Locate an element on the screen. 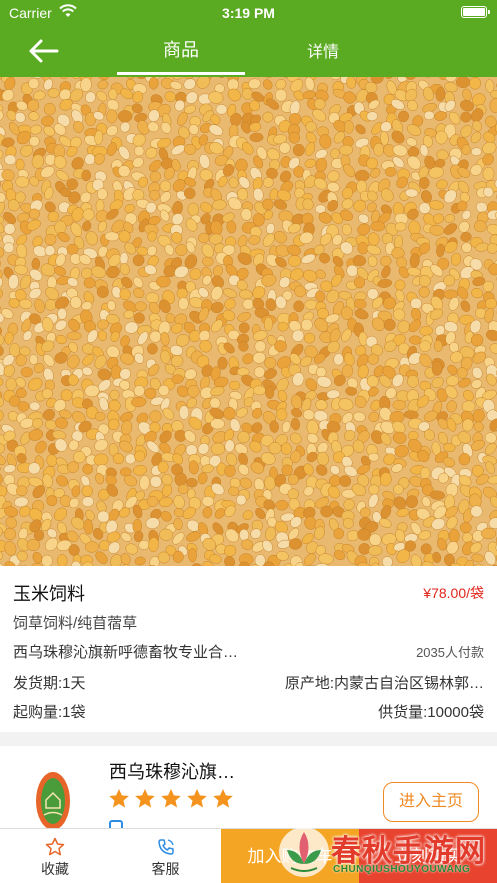 The image size is (497, 883). tab-detail-label: 详情 is located at coordinates (322, 52).